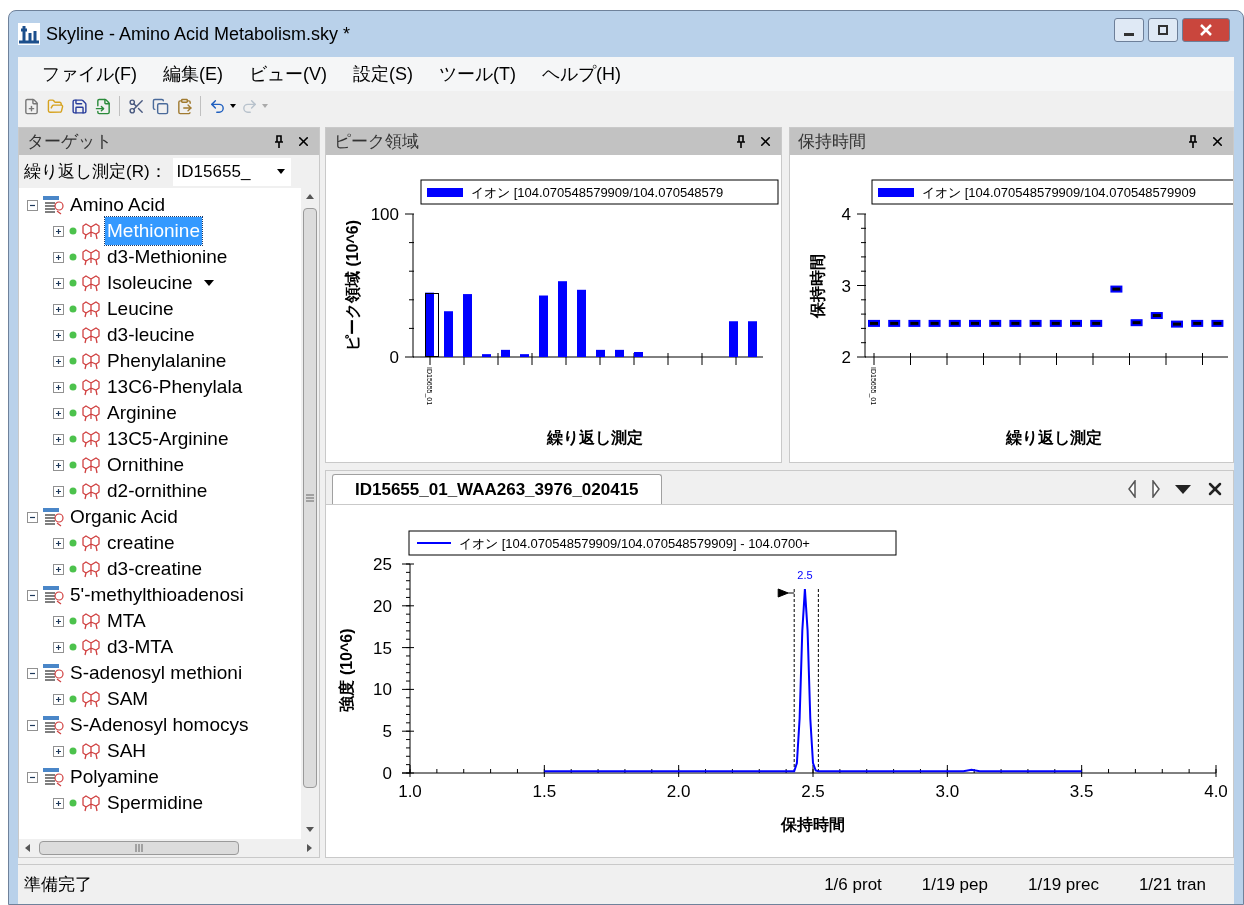 The image size is (1244, 905). Describe the element at coordinates (1163, 30) in the screenshot. I see `maximize-button` at that location.